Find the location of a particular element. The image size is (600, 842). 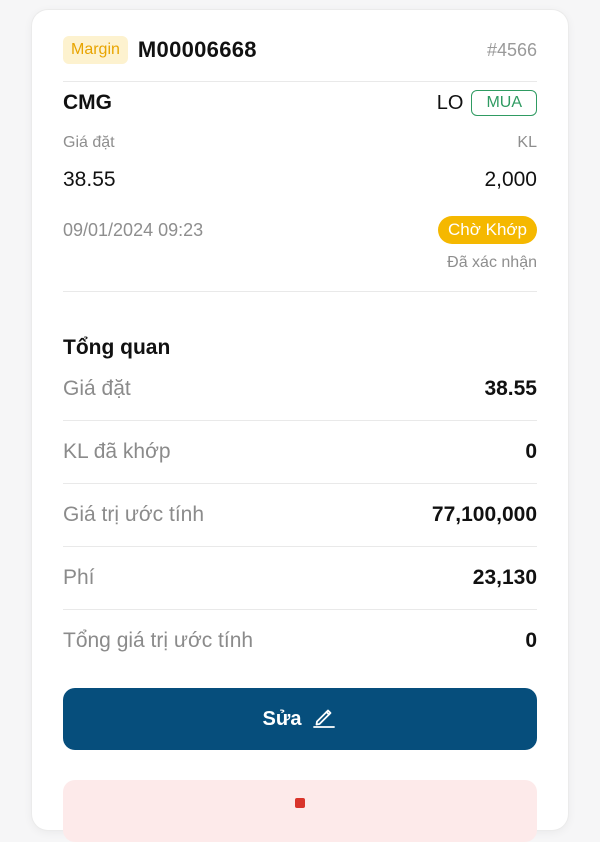

account-number: M00006668 is located at coordinates (197, 49).